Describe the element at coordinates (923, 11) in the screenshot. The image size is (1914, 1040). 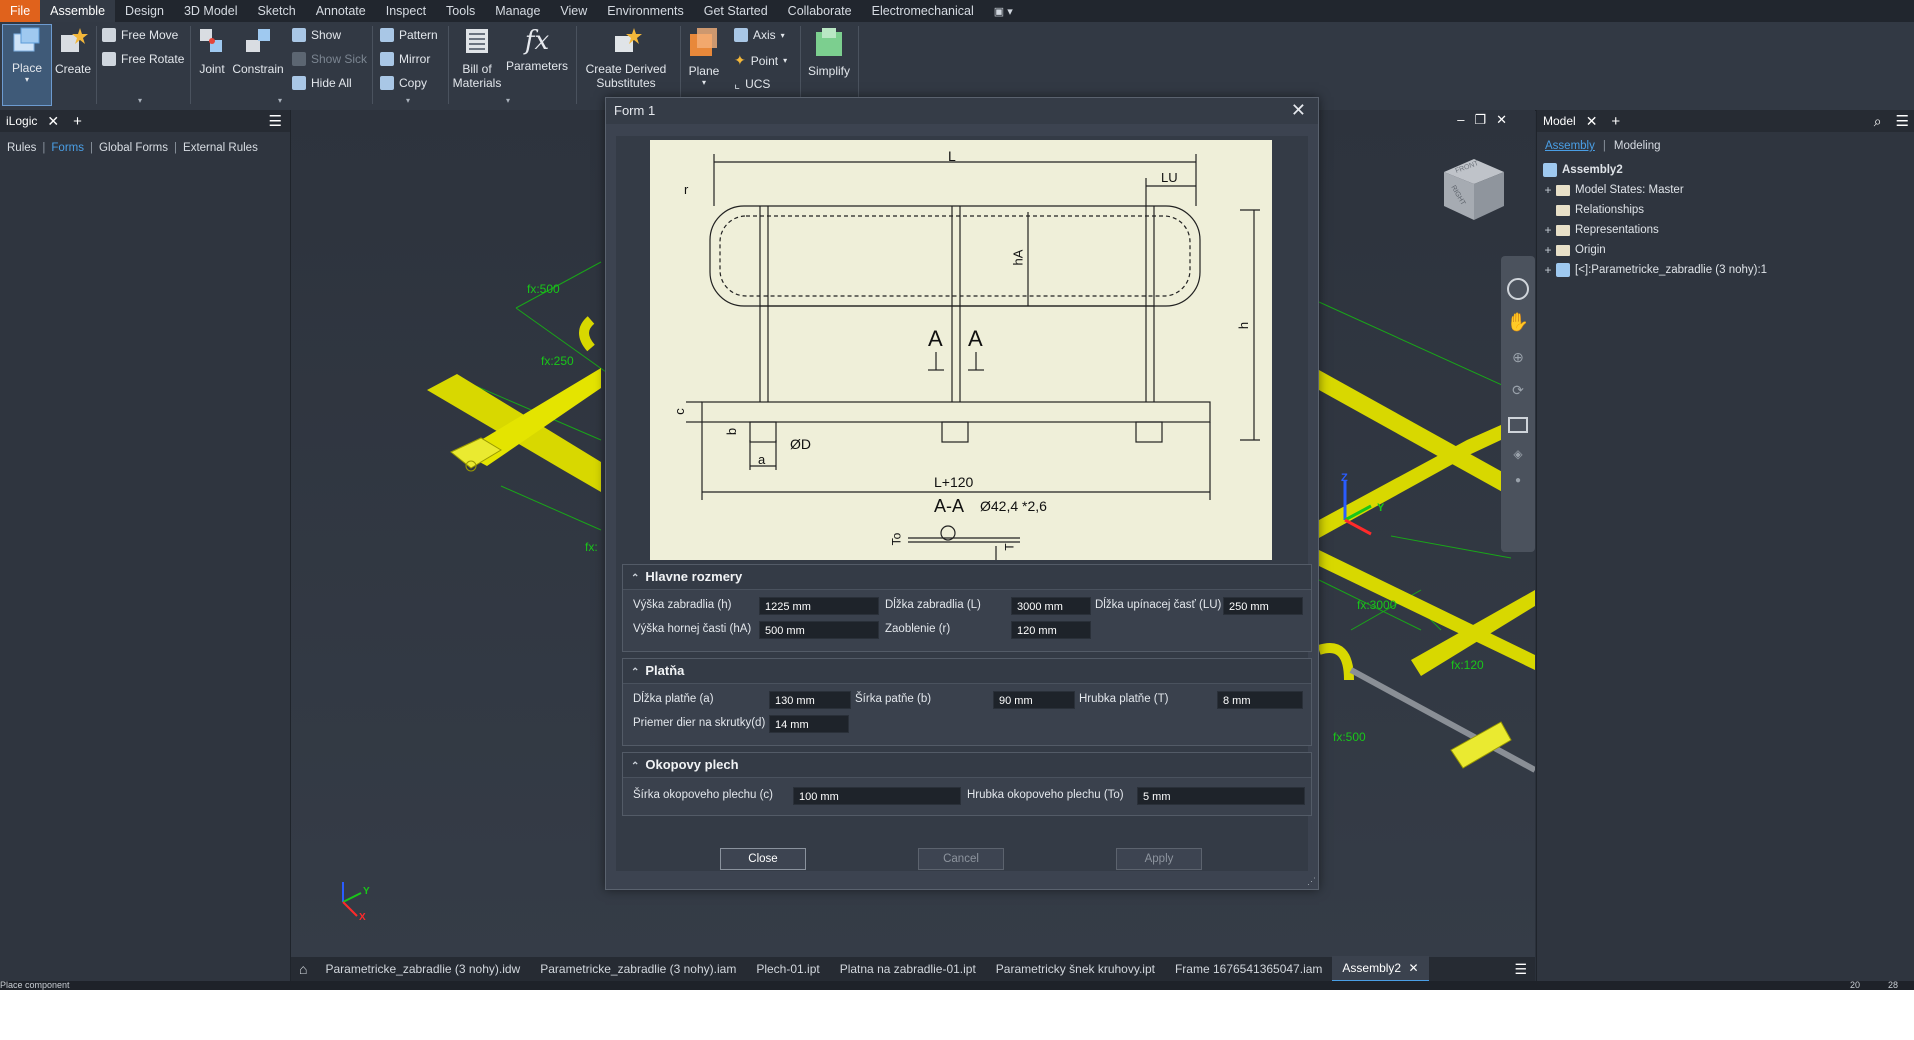
I see `menu-electromechanical: Electromechanical` at that location.